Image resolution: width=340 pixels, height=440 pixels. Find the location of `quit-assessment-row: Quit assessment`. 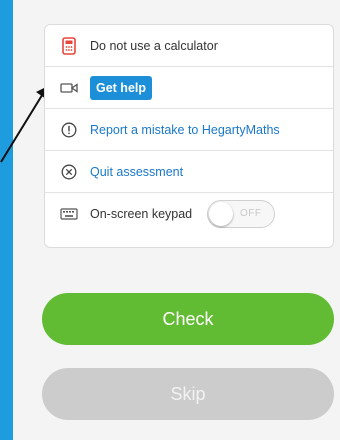

quit-assessment-row: Quit assessment is located at coordinates (189, 172).